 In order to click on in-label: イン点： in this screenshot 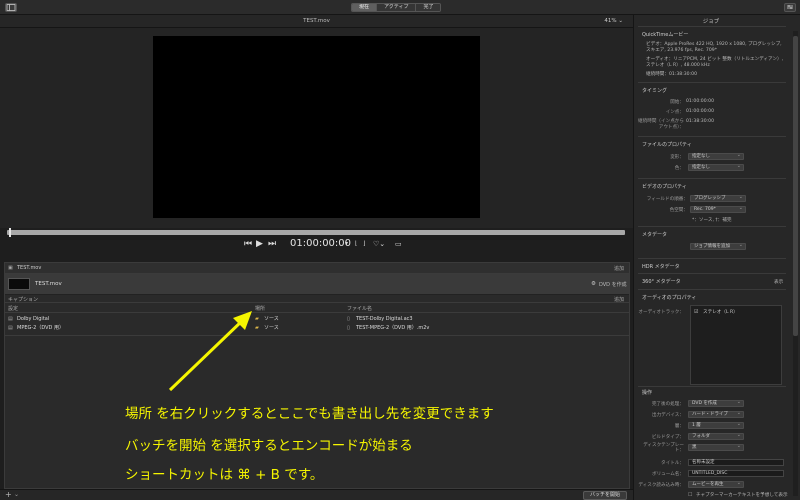, I will do `click(674, 112)`.